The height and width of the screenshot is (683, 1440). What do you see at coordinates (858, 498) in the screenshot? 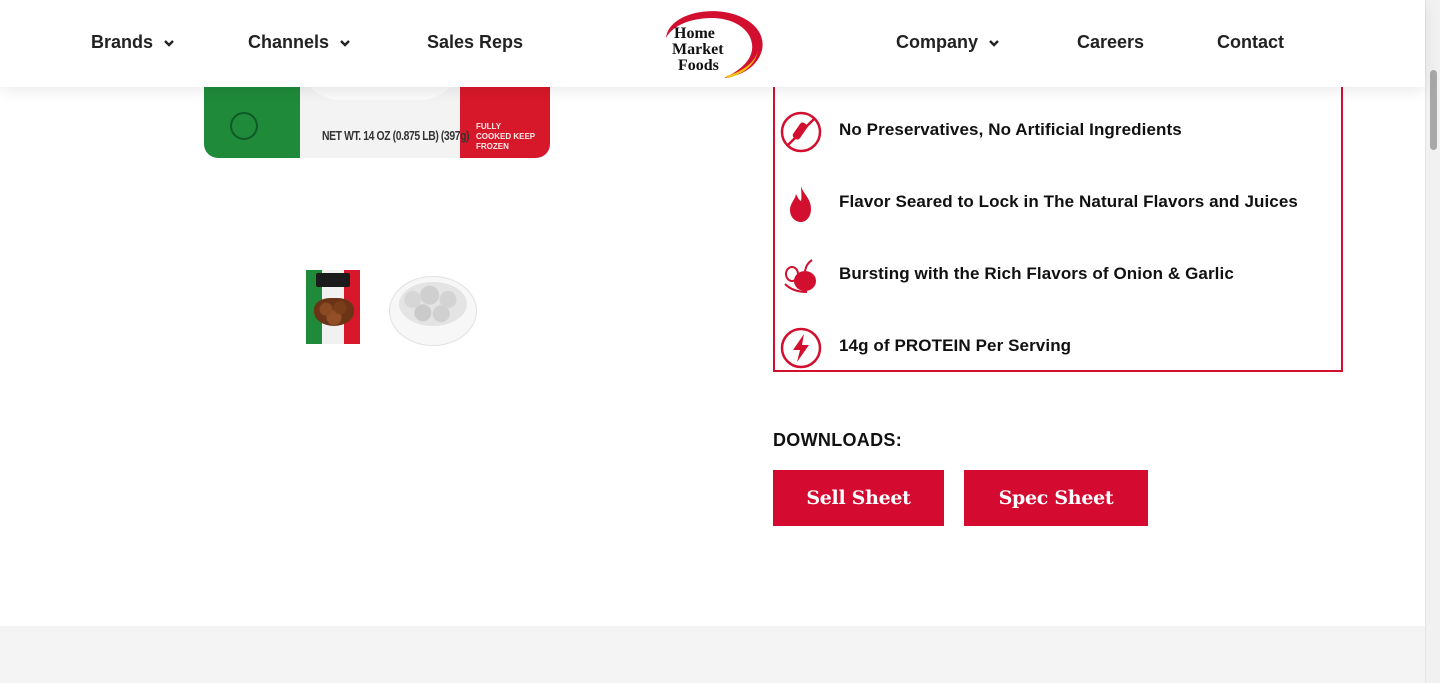
I see `sell-sheet-button: Sell Sheet` at bounding box center [858, 498].